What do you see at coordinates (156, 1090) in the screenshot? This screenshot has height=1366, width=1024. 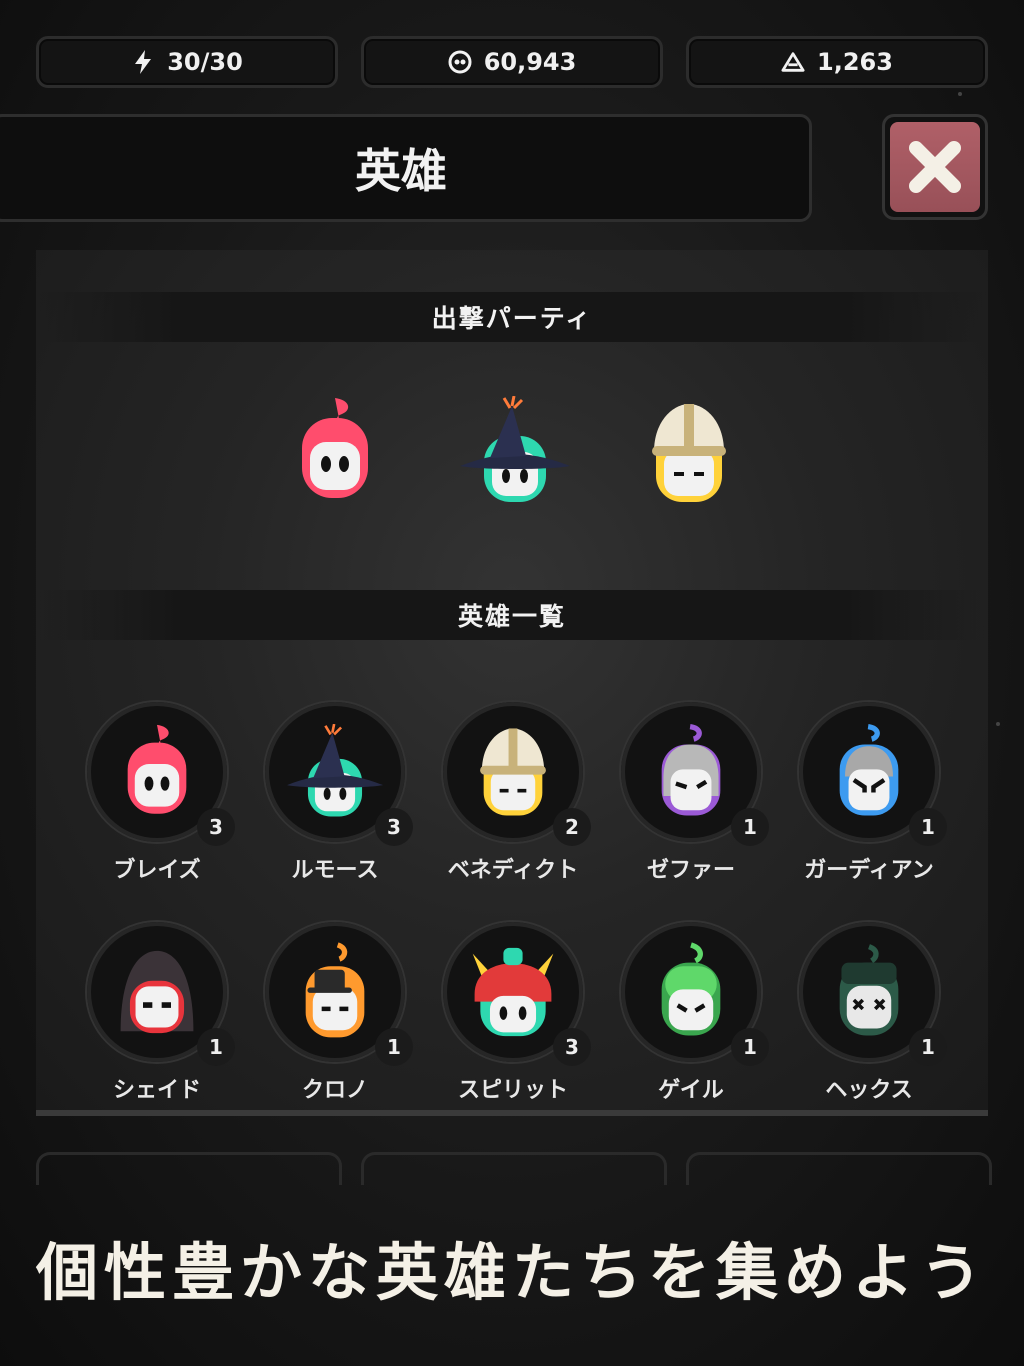 I see `hero-name: シェイド` at bounding box center [156, 1090].